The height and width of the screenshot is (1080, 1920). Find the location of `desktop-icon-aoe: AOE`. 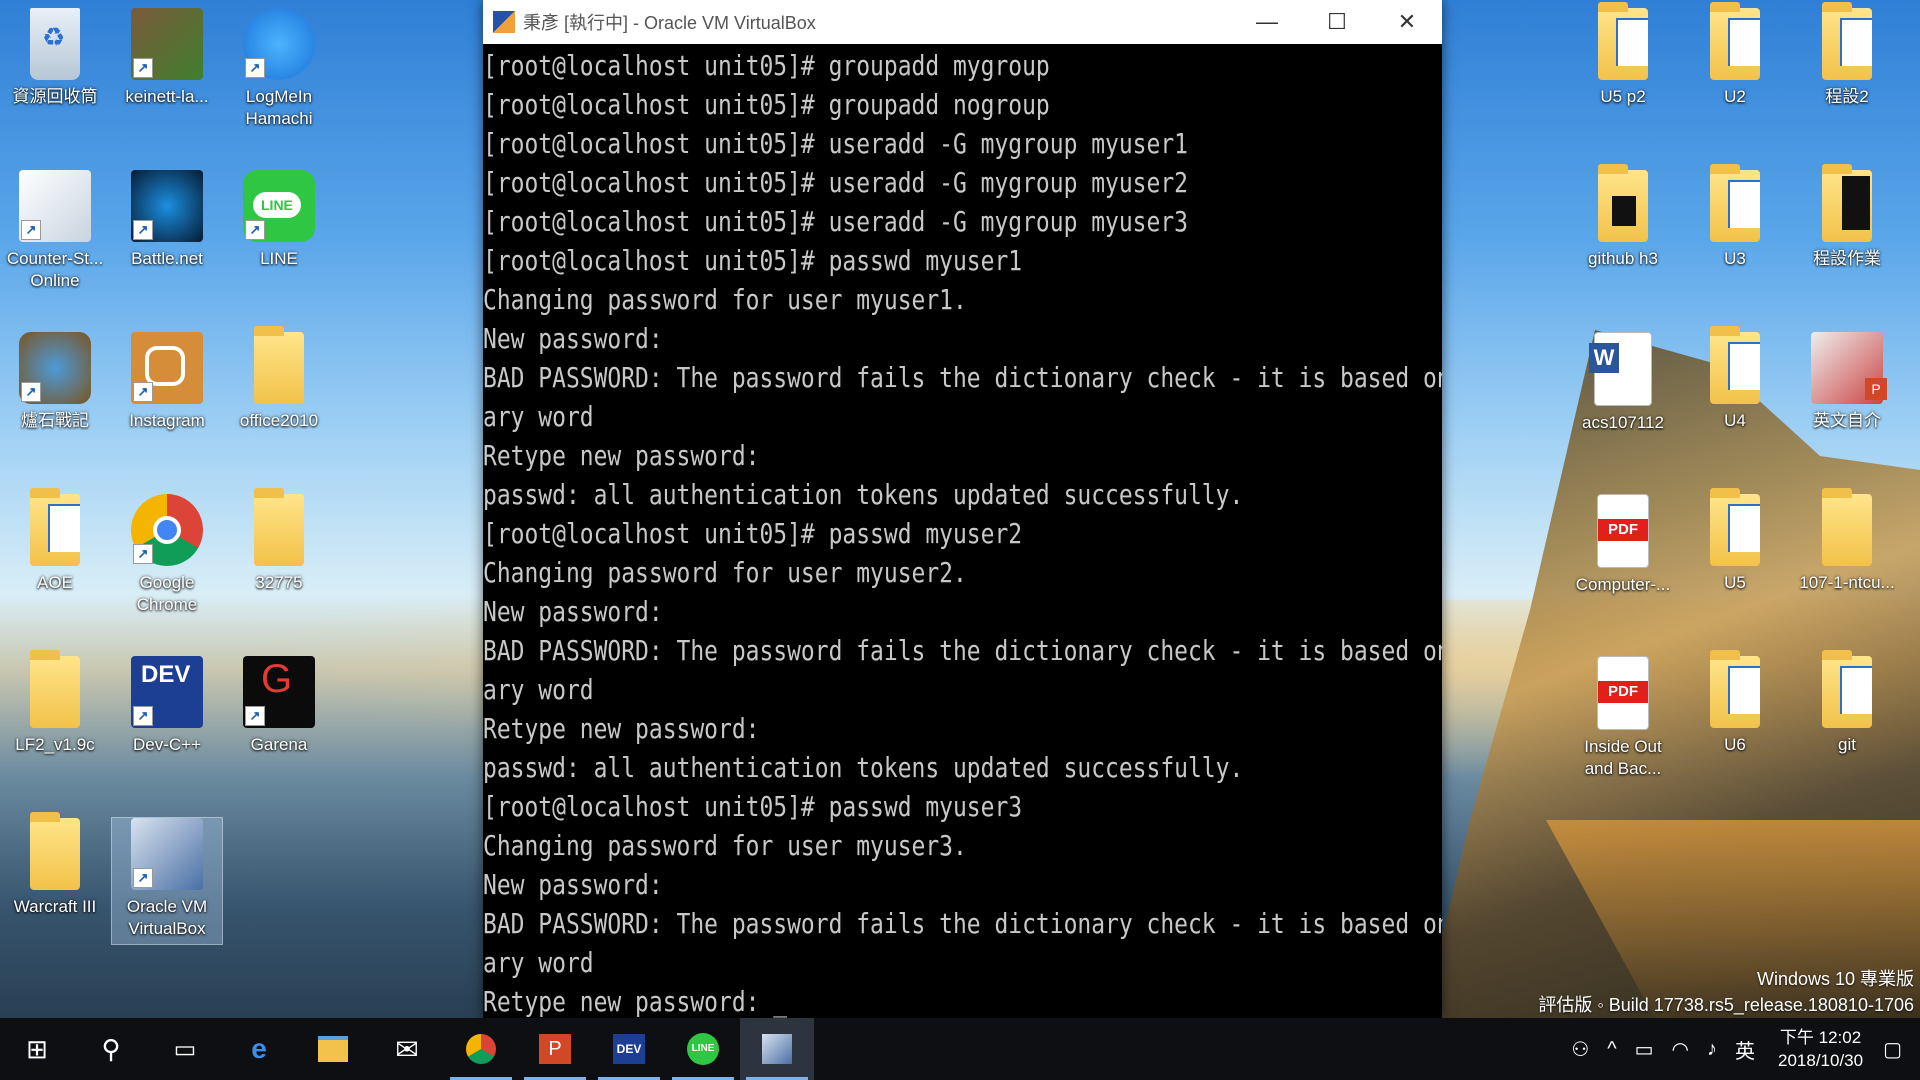

desktop-icon-aoe: AOE is located at coordinates (55, 541).